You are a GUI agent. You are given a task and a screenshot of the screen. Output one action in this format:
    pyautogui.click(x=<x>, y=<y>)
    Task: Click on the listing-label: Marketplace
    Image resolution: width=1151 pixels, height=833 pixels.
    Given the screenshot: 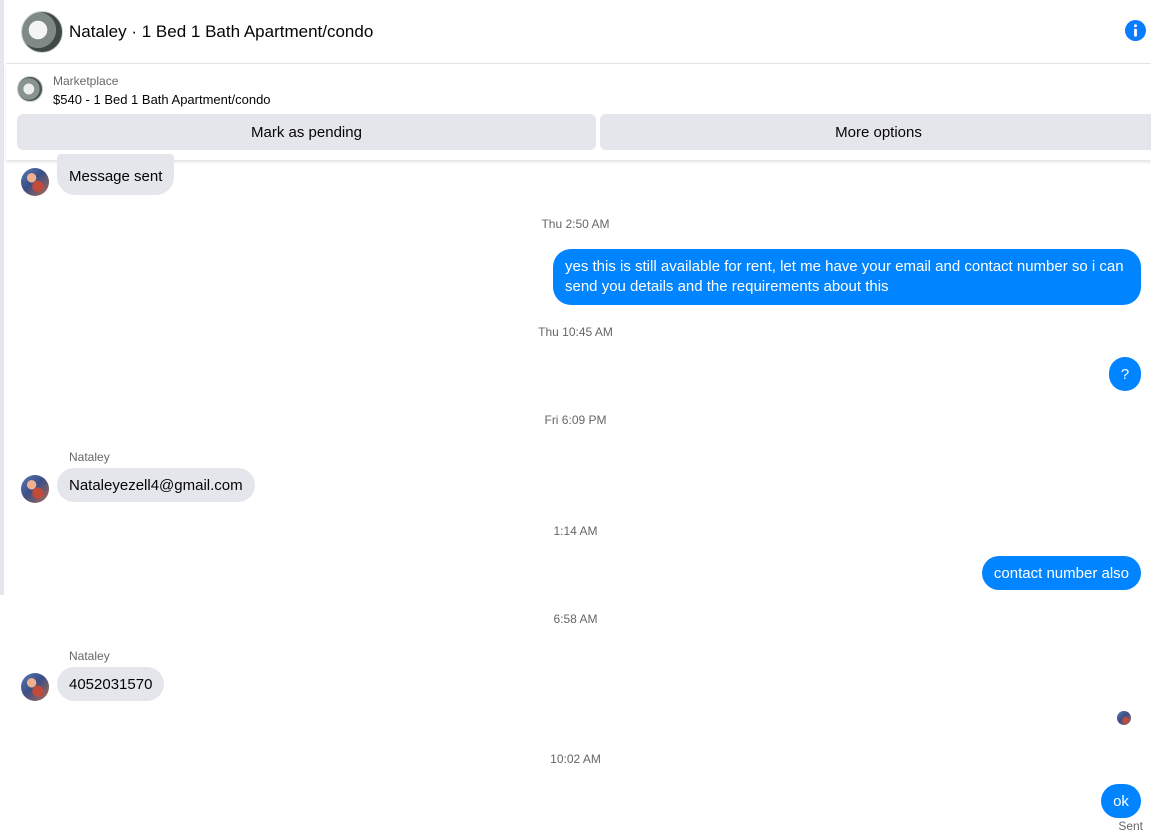 What is the action you would take?
    pyautogui.click(x=86, y=81)
    